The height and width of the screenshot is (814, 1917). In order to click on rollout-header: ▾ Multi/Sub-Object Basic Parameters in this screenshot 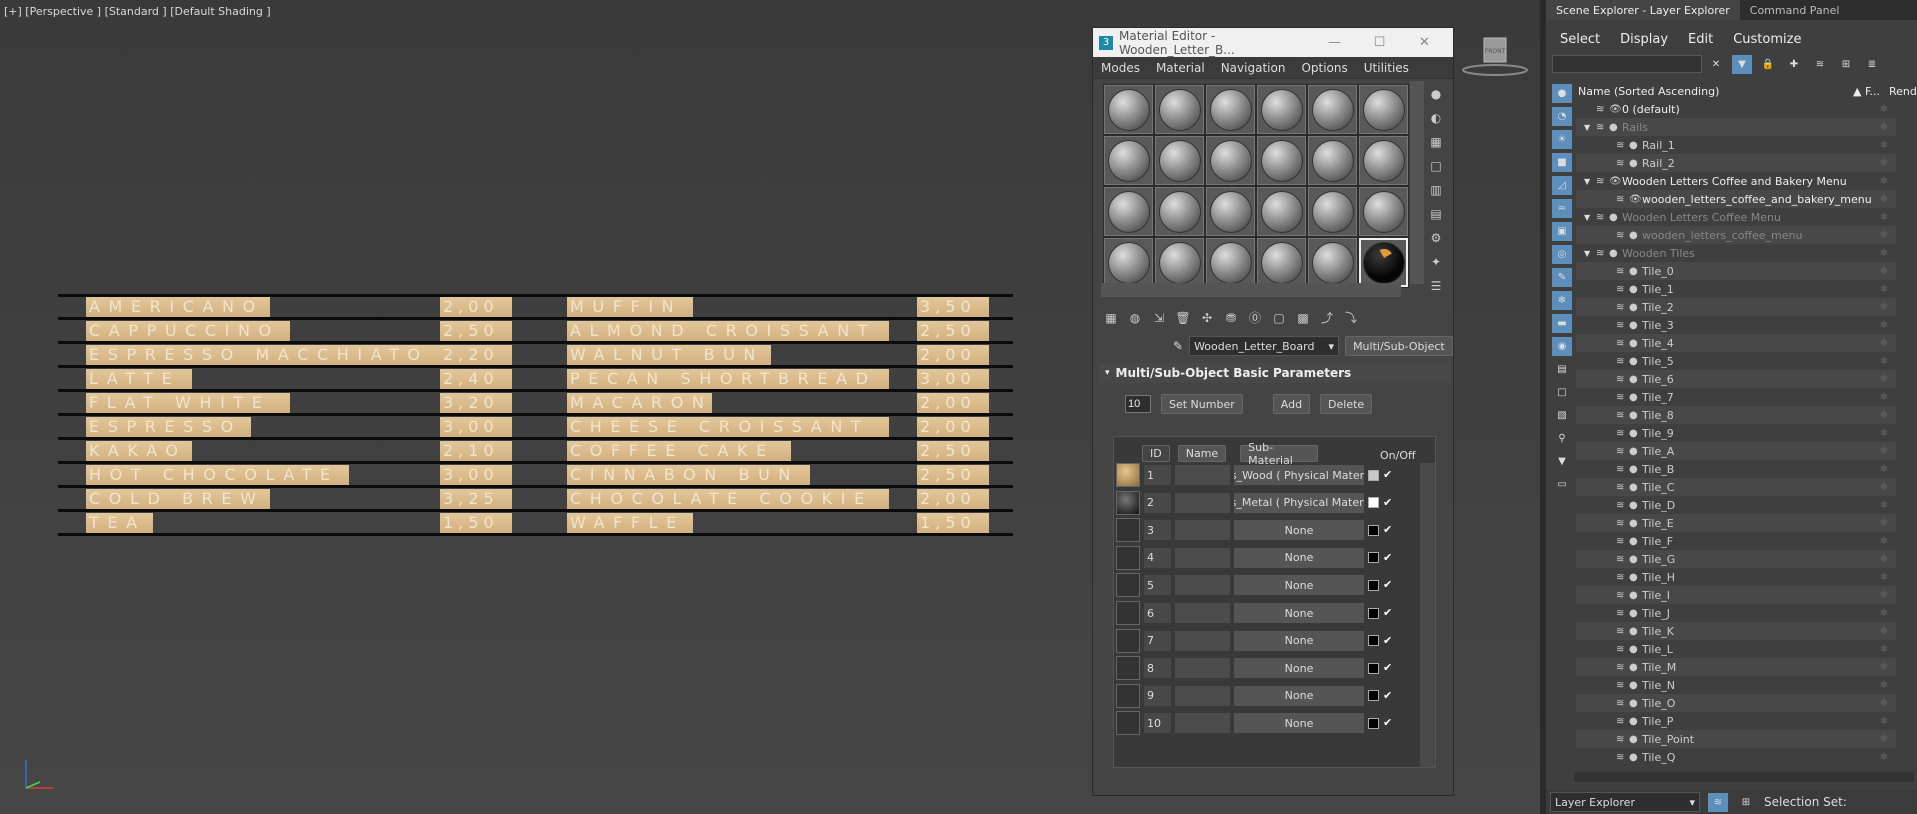, I will do `click(1275, 373)`.